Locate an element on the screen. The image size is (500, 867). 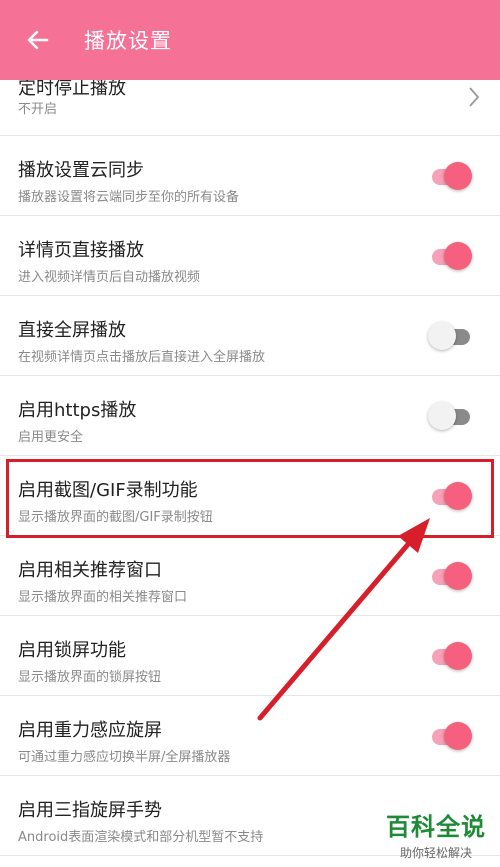
chevron-right-icon is located at coordinates (474, 97).